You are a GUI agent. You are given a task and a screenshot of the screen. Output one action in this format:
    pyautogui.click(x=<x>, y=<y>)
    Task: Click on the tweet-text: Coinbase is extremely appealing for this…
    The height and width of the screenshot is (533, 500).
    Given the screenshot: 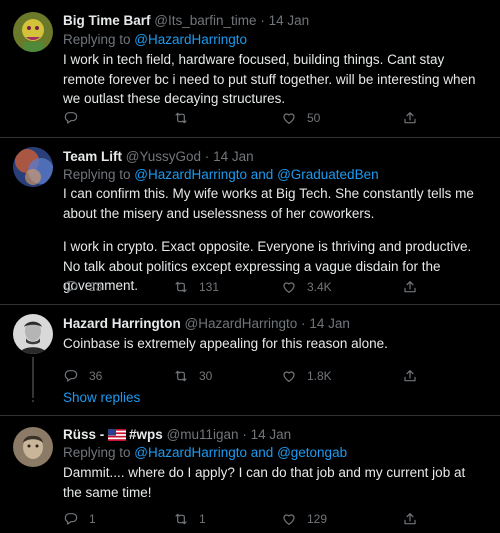 What is the action you would take?
    pyautogui.click(x=273, y=344)
    